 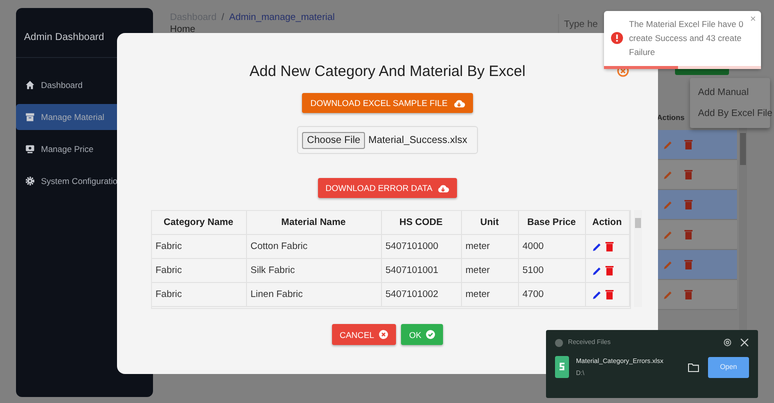 What do you see at coordinates (79, 181) in the screenshot?
I see `sidebar-label: System Configuratio` at bounding box center [79, 181].